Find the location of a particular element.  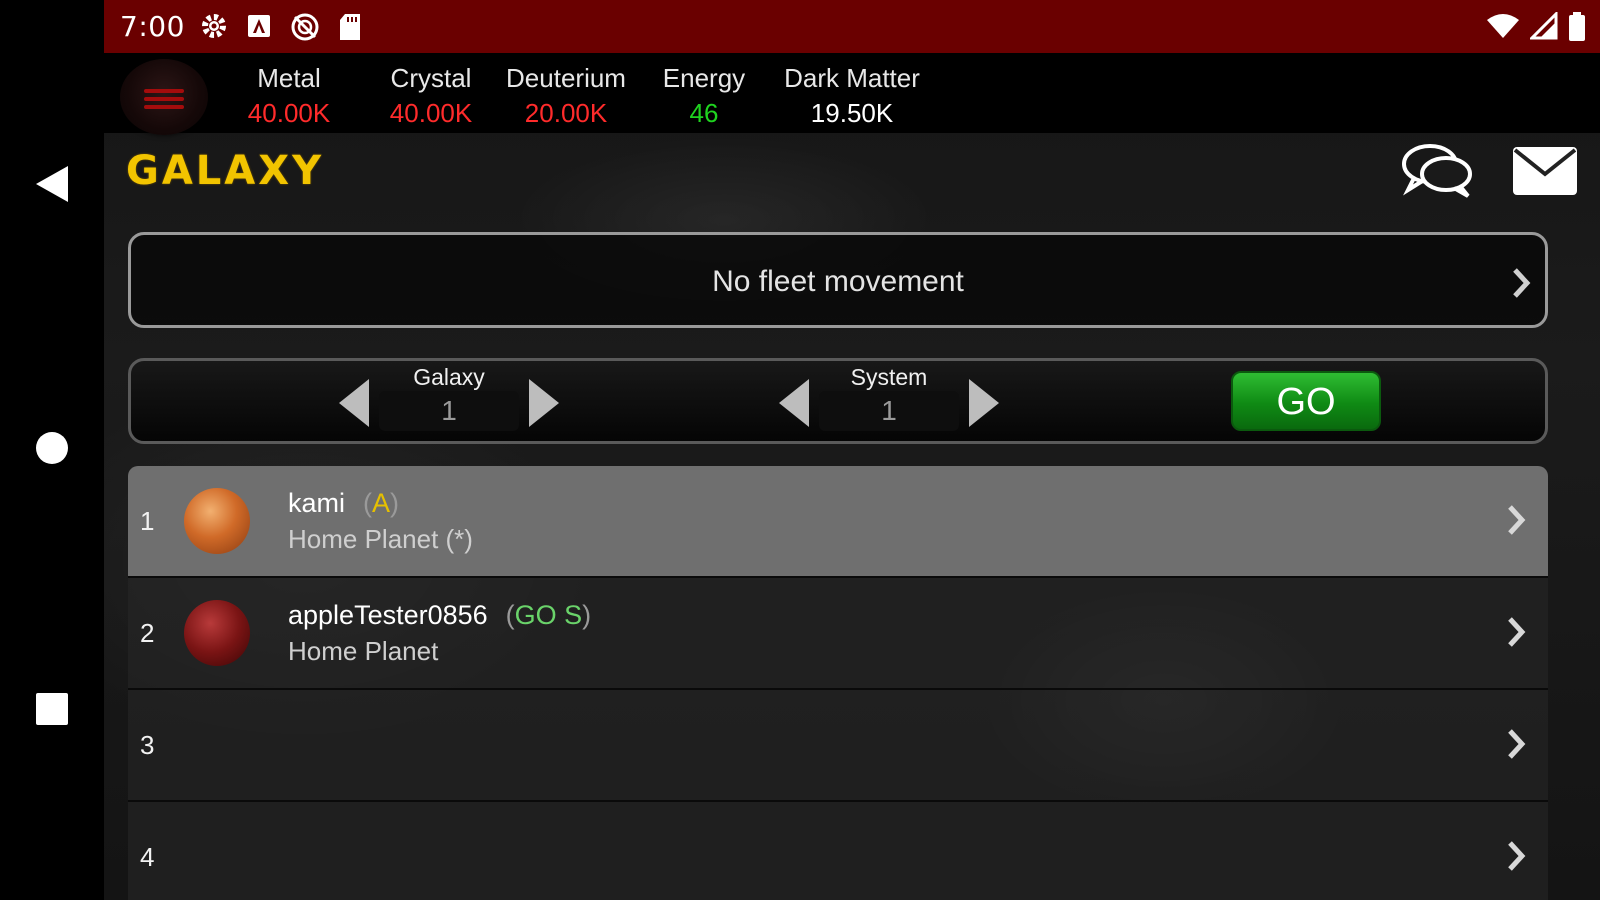

gear-icon is located at coordinates (214, 29).